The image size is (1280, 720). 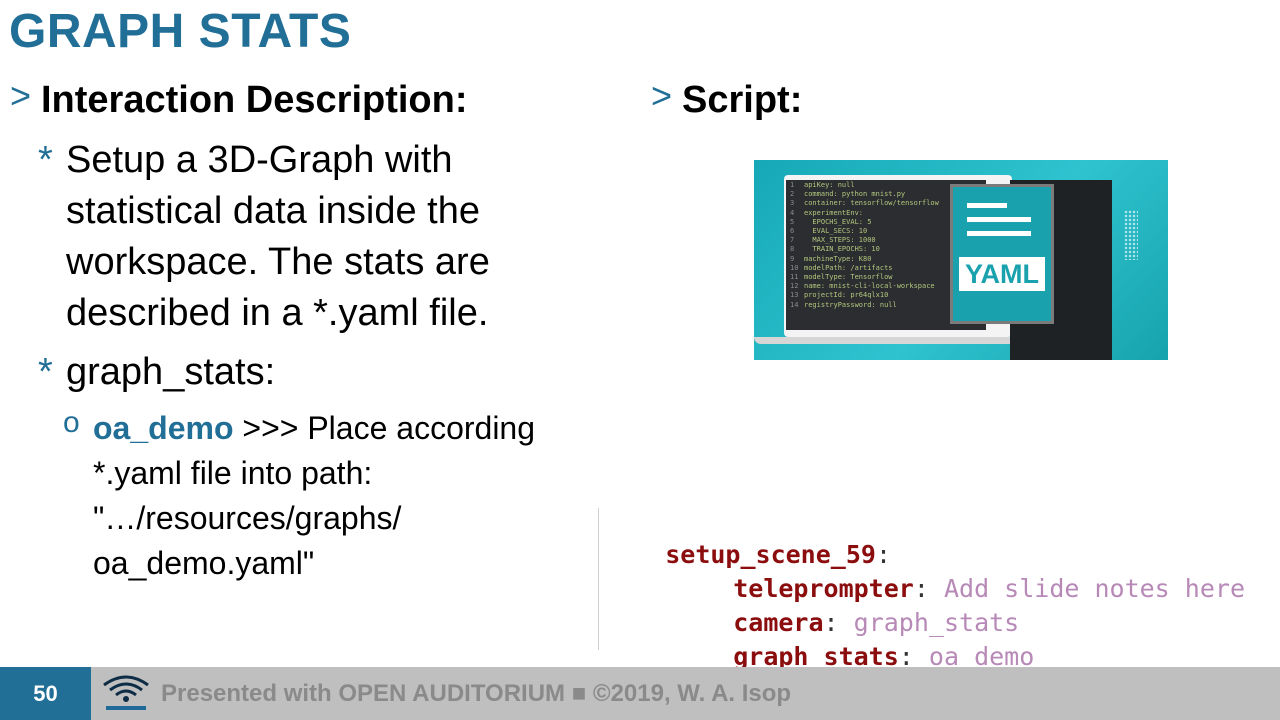 I want to click on line-number: 6, so click(x=792, y=231).